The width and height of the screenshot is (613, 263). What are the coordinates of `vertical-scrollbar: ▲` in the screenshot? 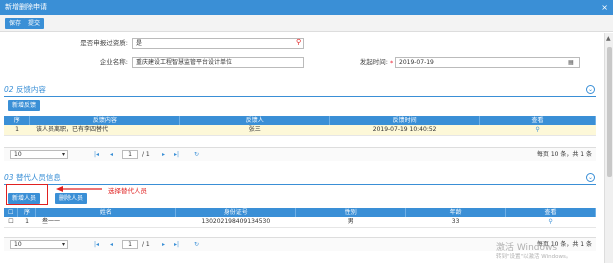 It's located at (608, 148).